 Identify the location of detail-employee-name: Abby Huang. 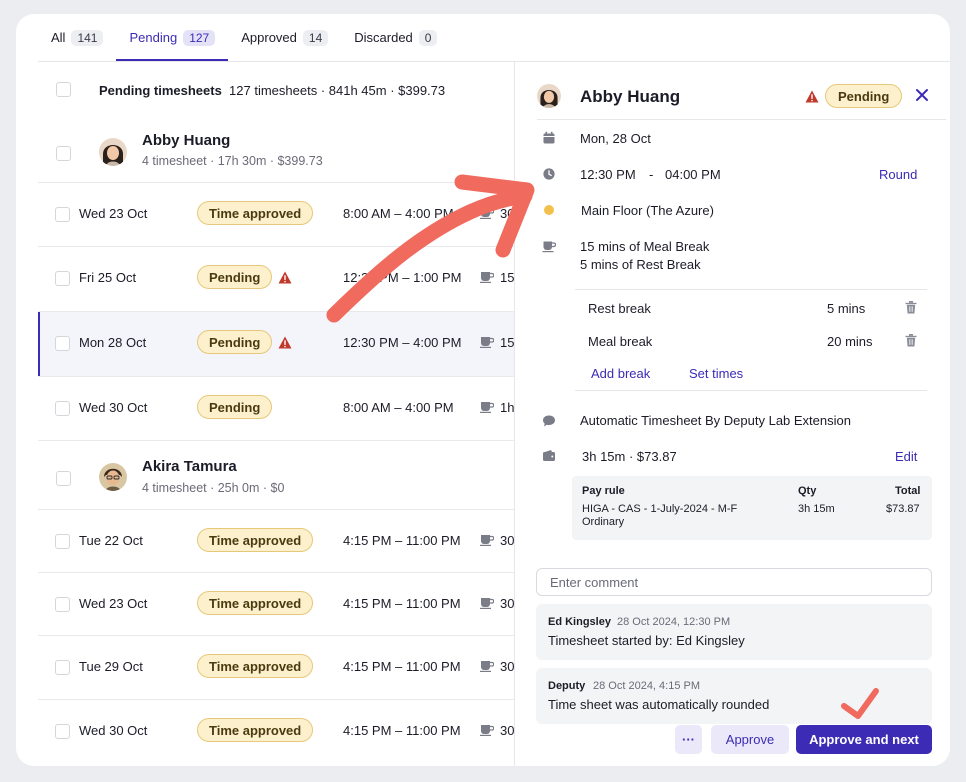
(630, 96).